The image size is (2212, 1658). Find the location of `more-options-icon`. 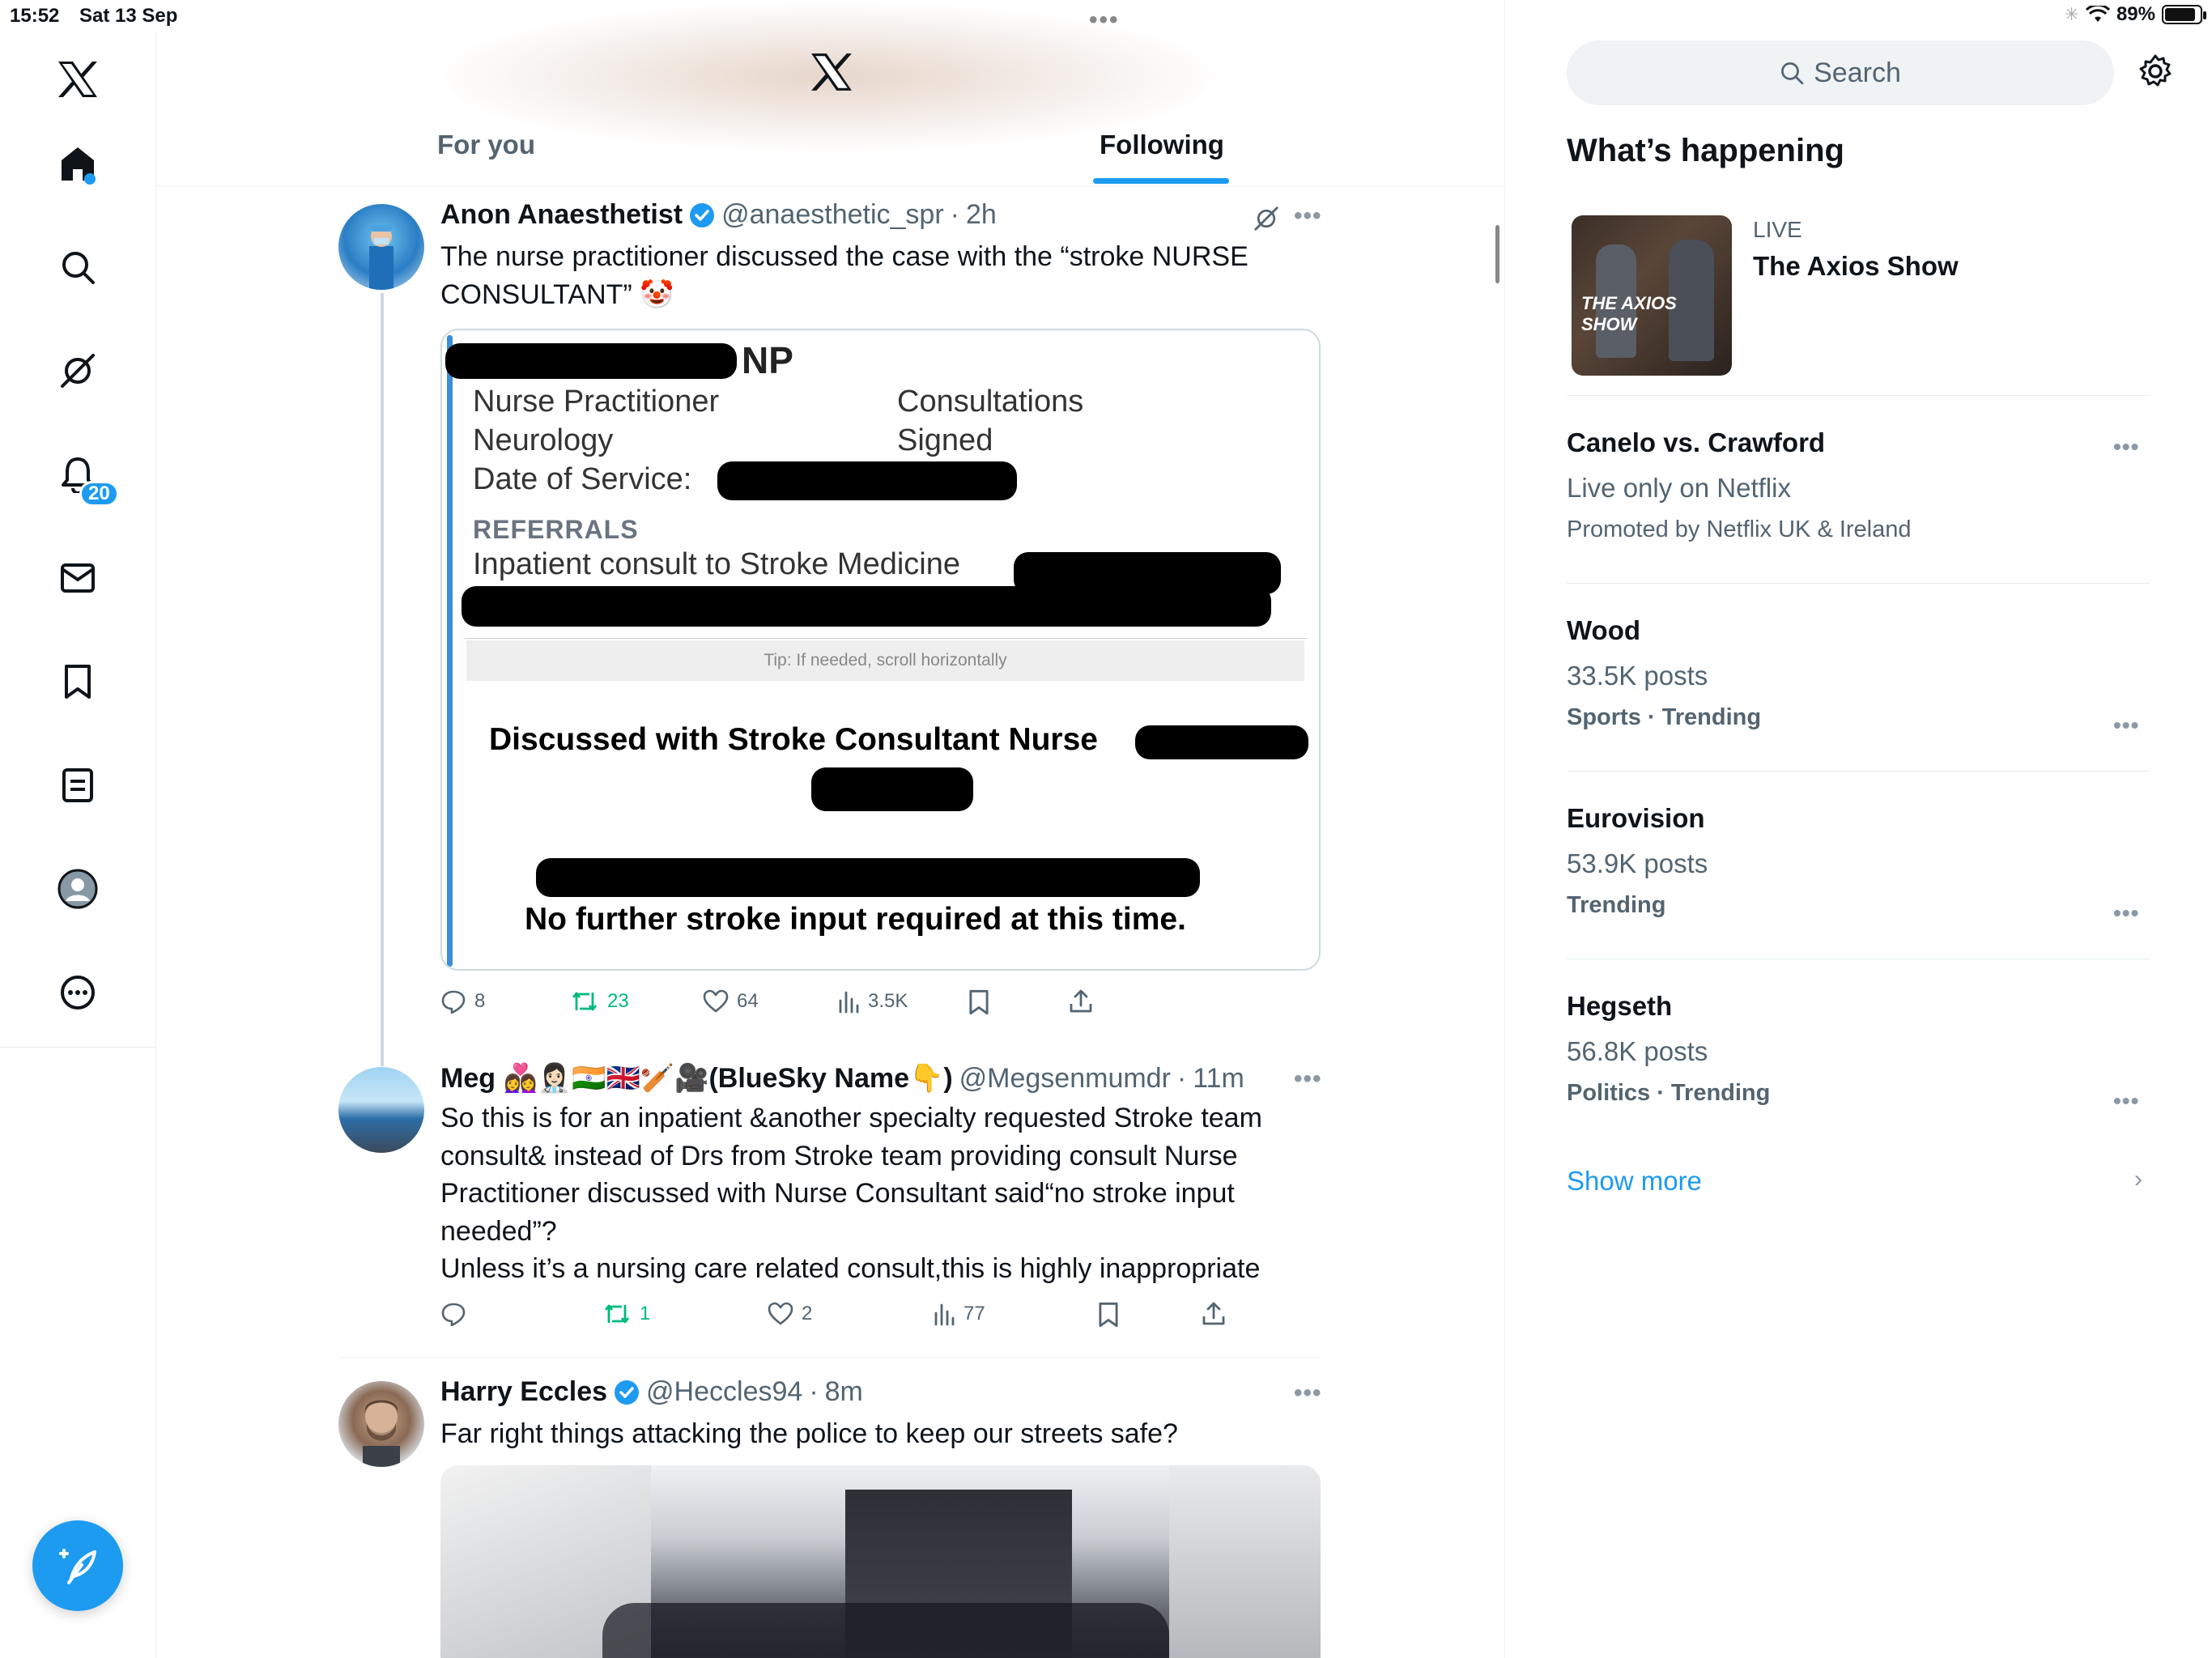

more-options-icon is located at coordinates (78, 992).